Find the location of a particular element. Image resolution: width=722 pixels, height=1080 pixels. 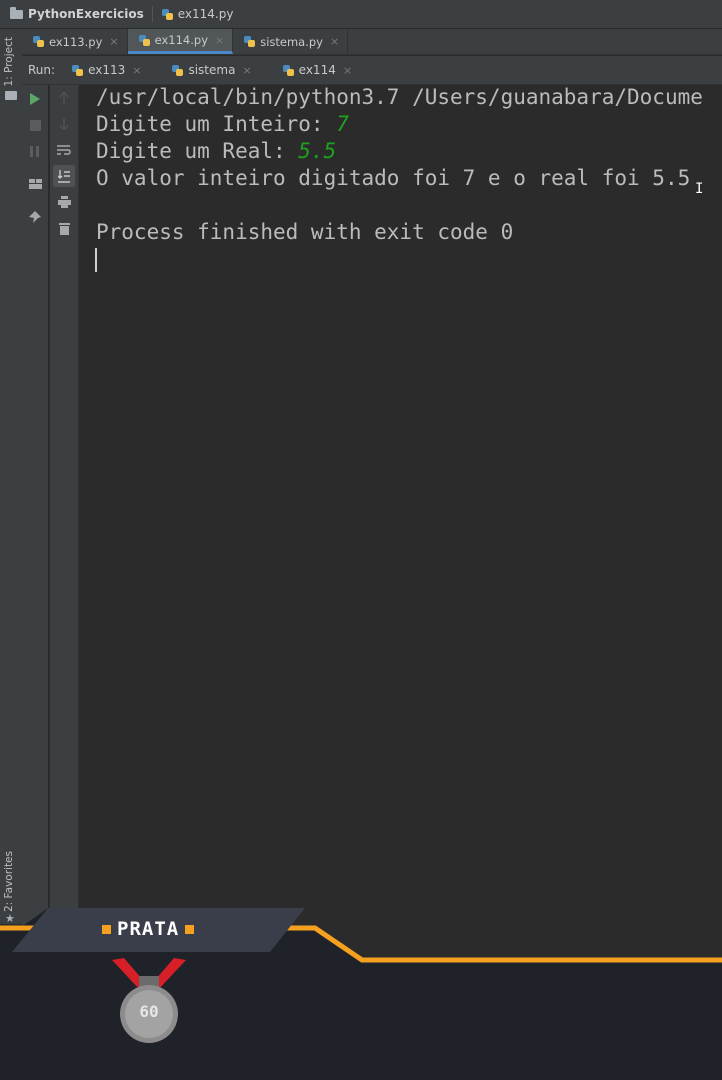

project-name: PythonExercicios is located at coordinates (86, 14).